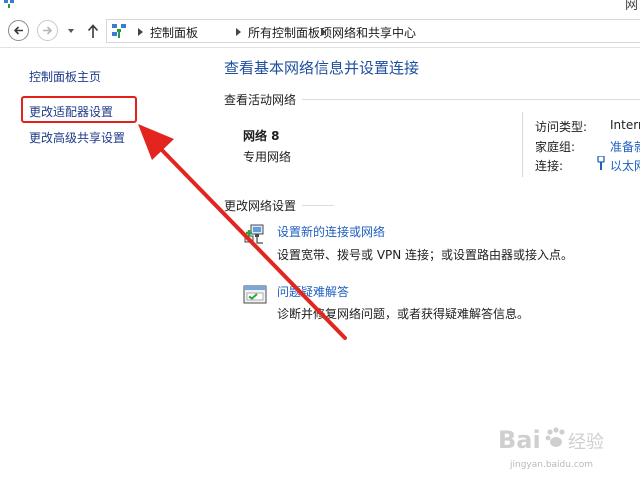 The height and width of the screenshot is (480, 640). What do you see at coordinates (322, 68) in the screenshot?
I see `page-title: 查看基本网络信息并设置连接` at bounding box center [322, 68].